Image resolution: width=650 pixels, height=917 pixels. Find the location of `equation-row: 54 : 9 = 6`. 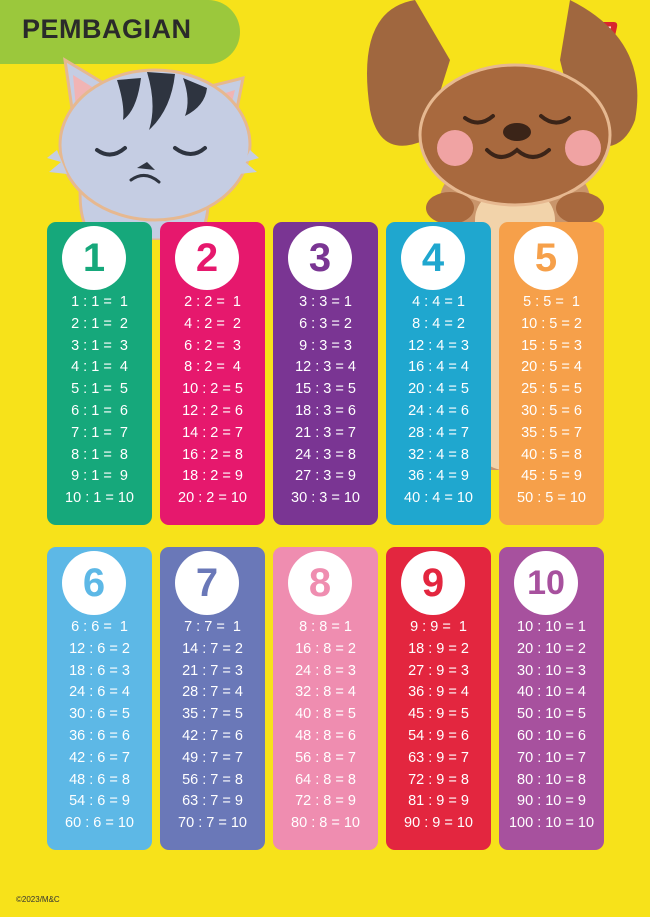

equation-row: 54 : 9 = 6 is located at coordinates (438, 735).